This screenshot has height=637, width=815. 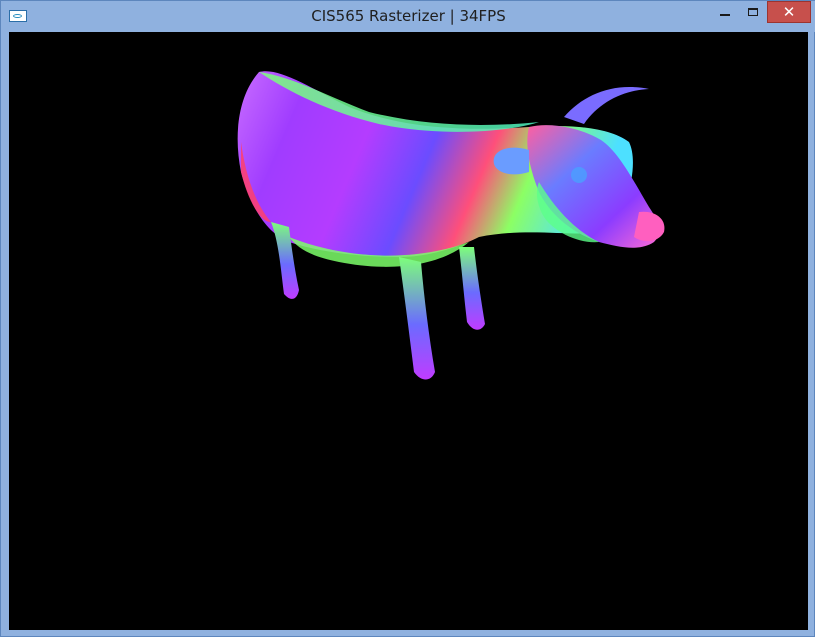 I want to click on maximize-icon, so click(x=753, y=12).